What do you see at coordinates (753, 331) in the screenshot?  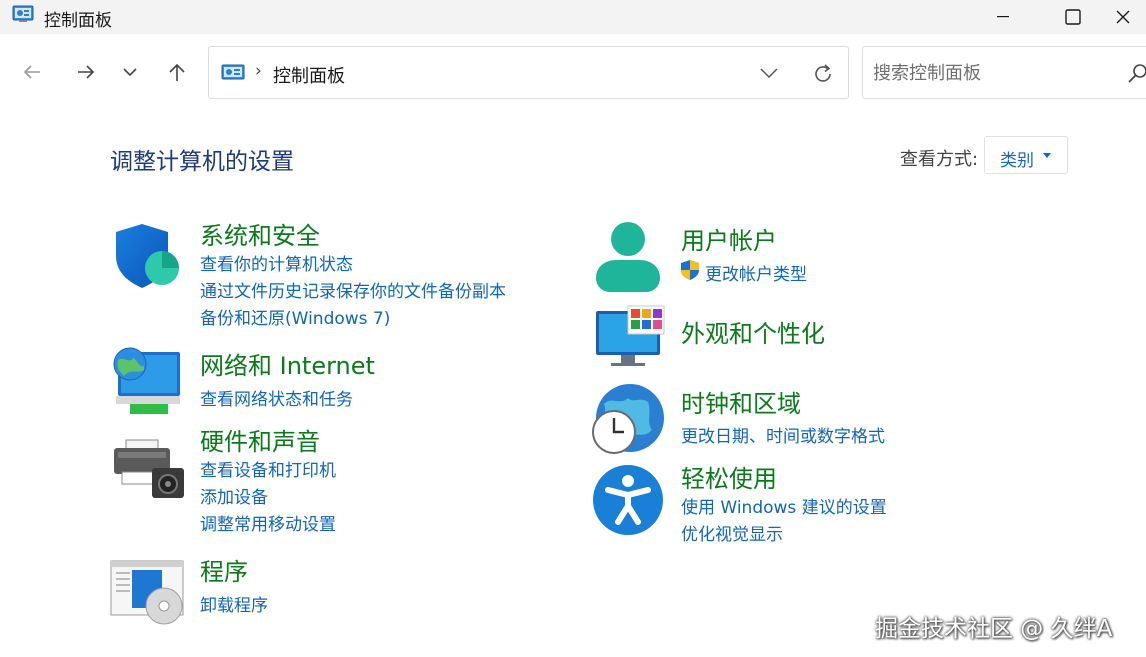 I see `category-title-appearance: 外观和个性化` at bounding box center [753, 331].